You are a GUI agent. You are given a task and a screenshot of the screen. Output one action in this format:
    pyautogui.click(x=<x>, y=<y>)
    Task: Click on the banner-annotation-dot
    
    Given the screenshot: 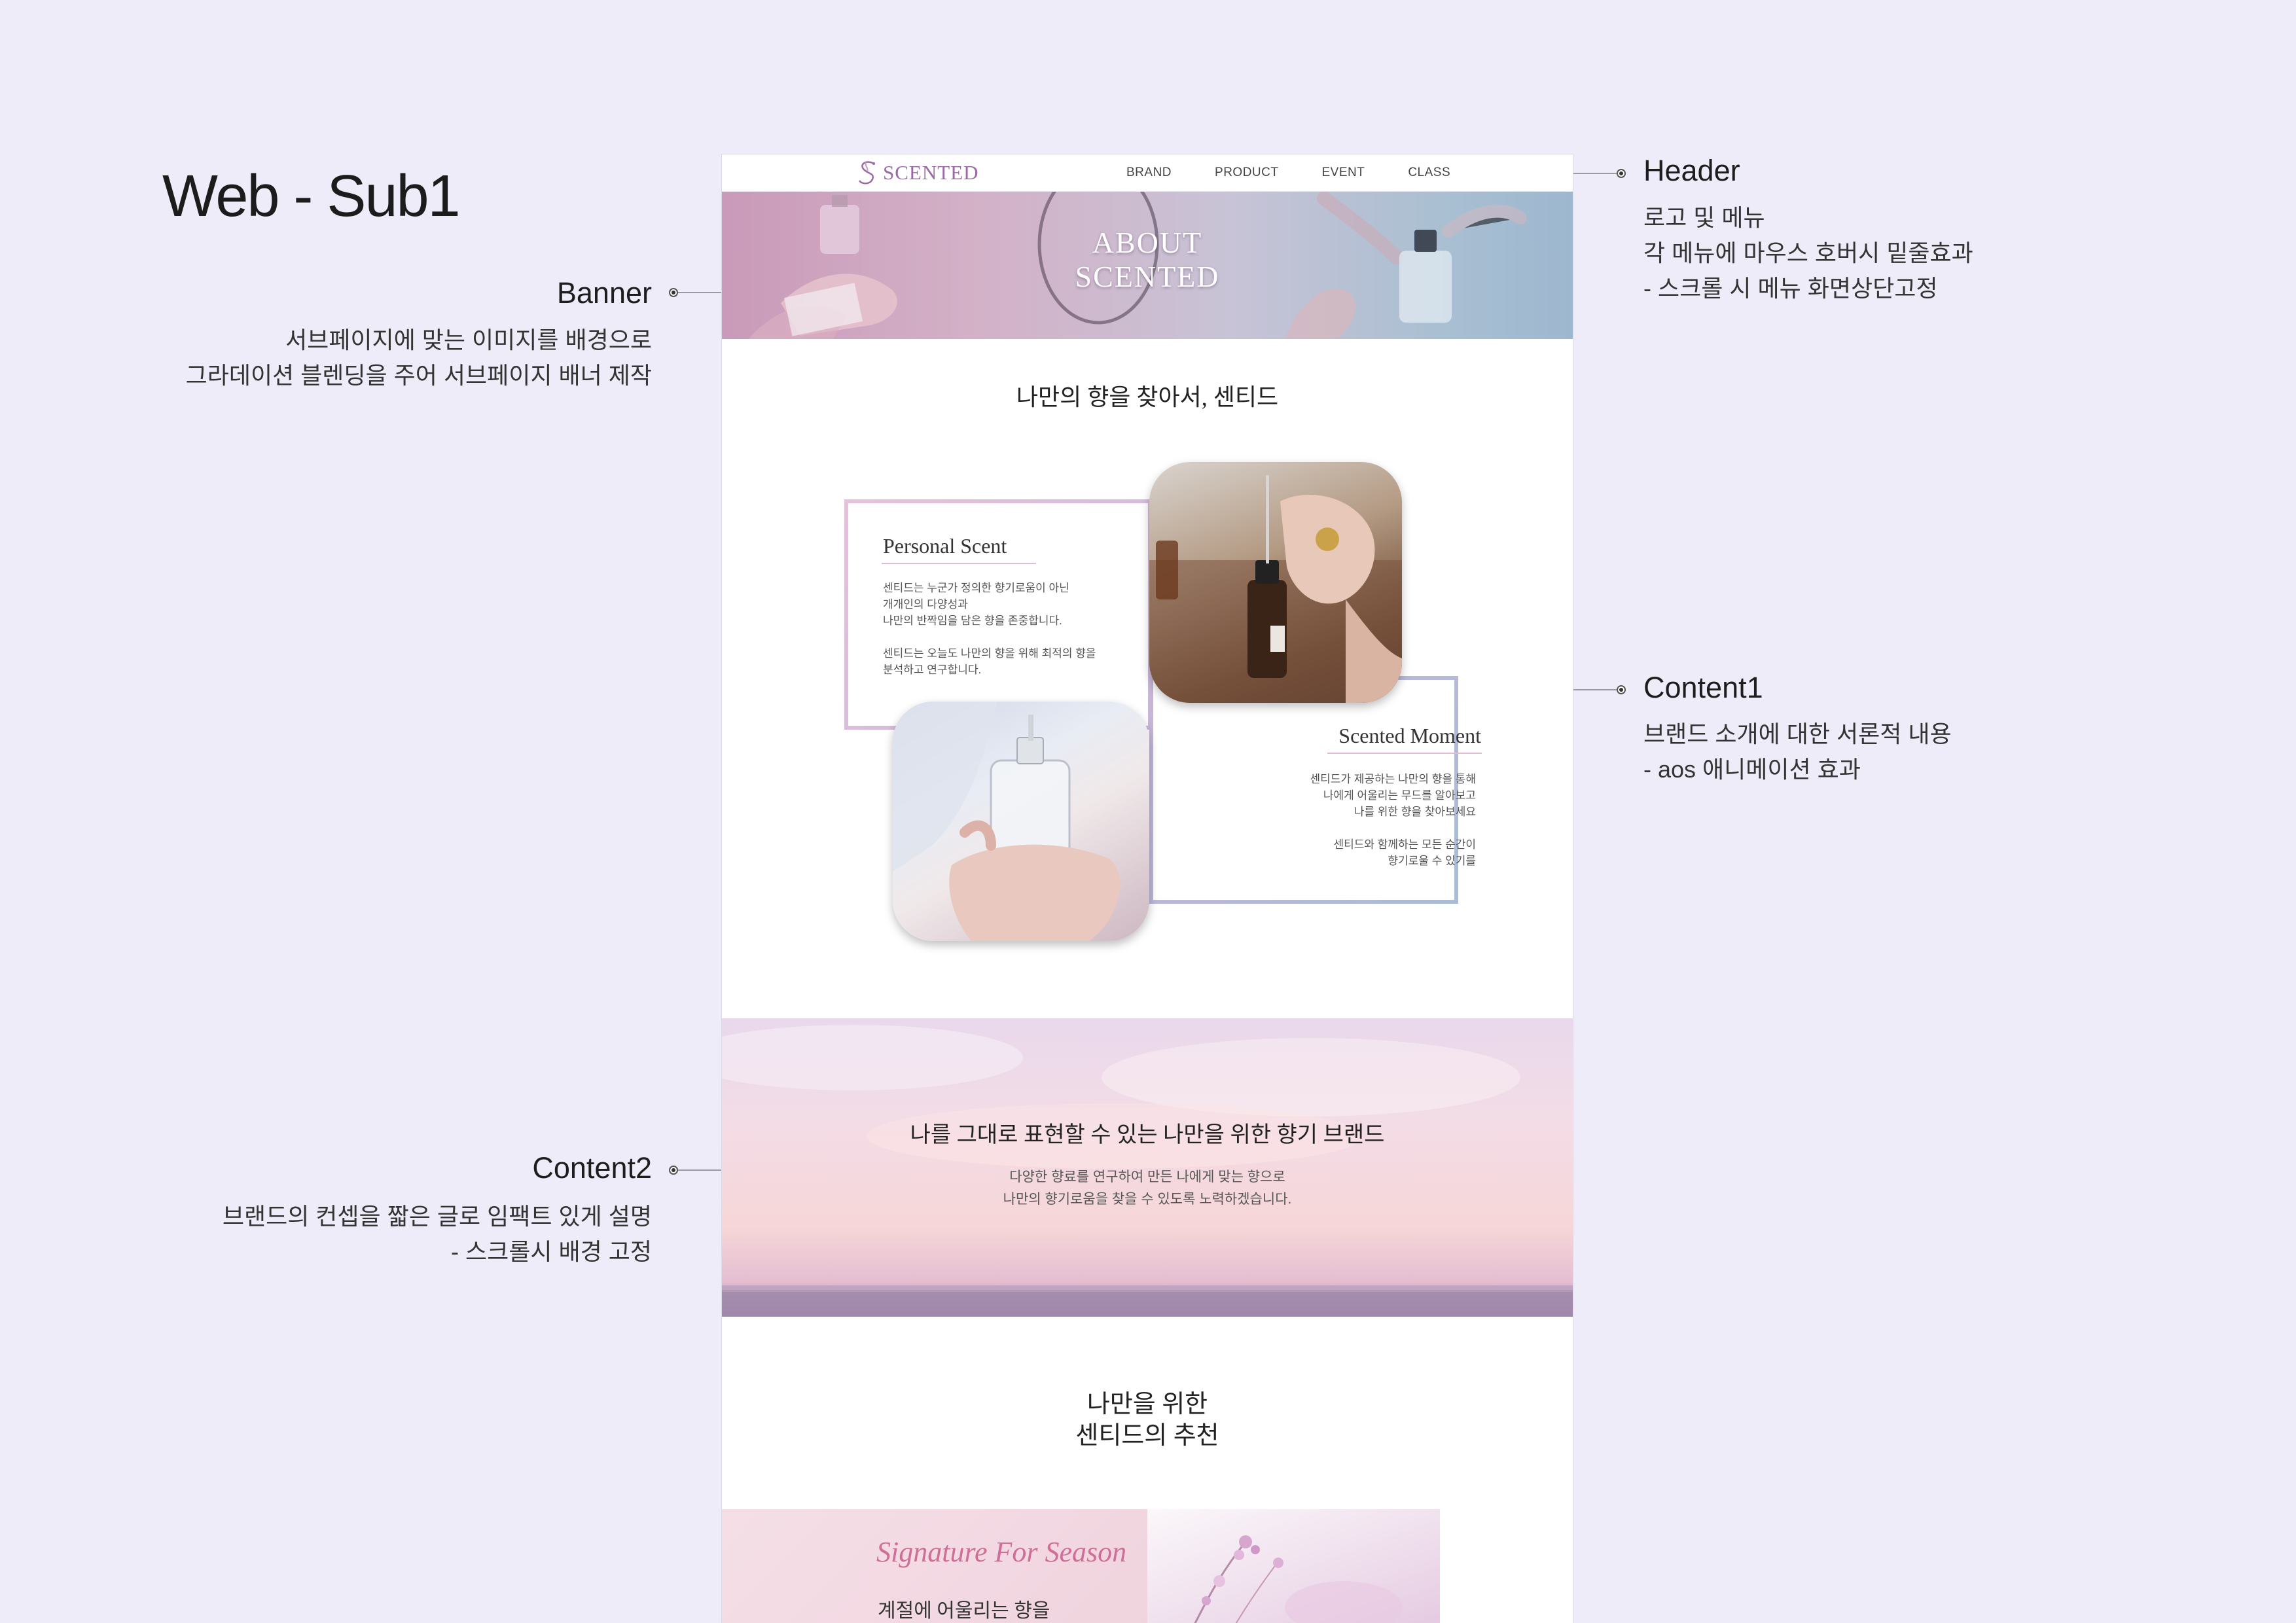 What is the action you would take?
    pyautogui.click(x=673, y=292)
    